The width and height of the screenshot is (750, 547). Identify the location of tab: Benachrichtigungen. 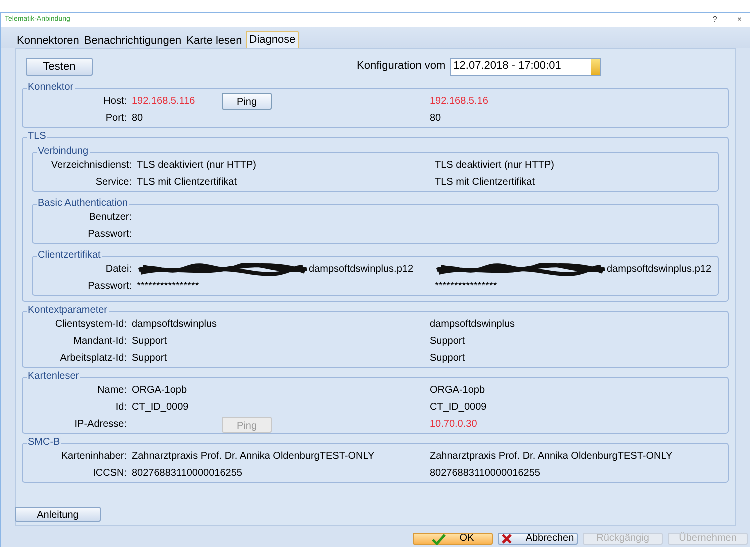
(133, 40).